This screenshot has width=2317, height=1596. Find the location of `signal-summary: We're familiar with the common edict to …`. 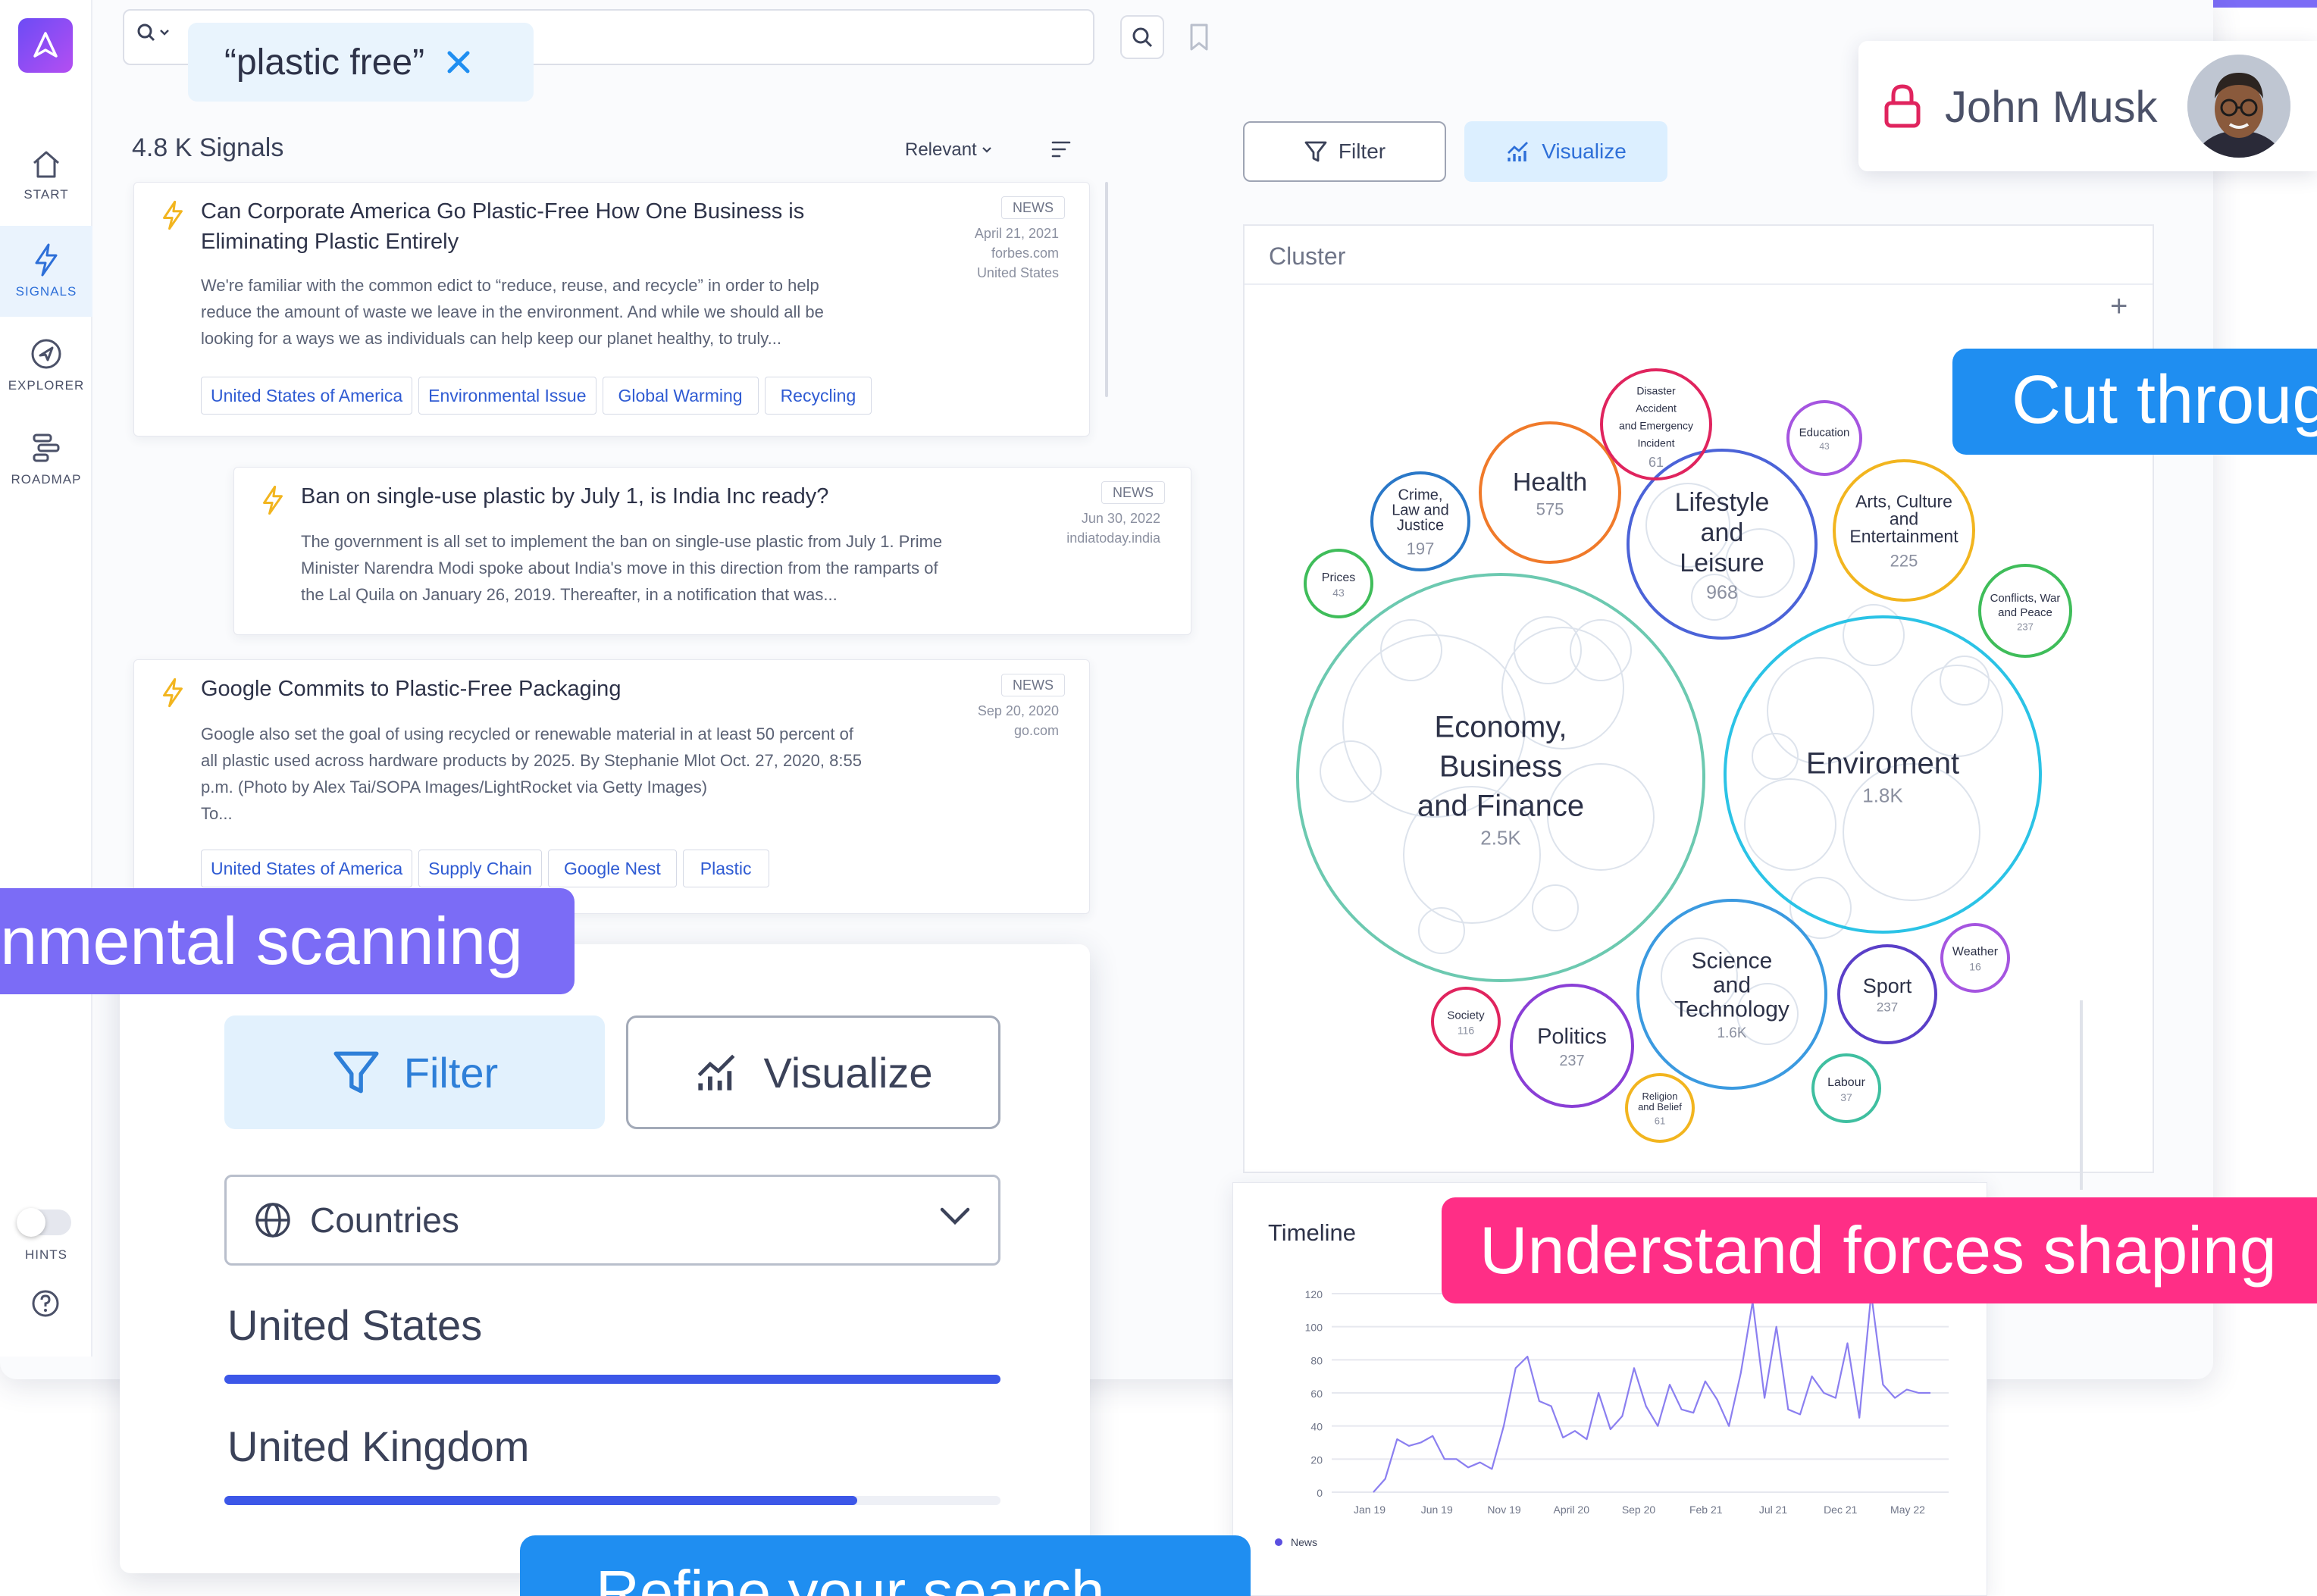

signal-summary: We're familiar with the common edict to … is located at coordinates (512, 312).